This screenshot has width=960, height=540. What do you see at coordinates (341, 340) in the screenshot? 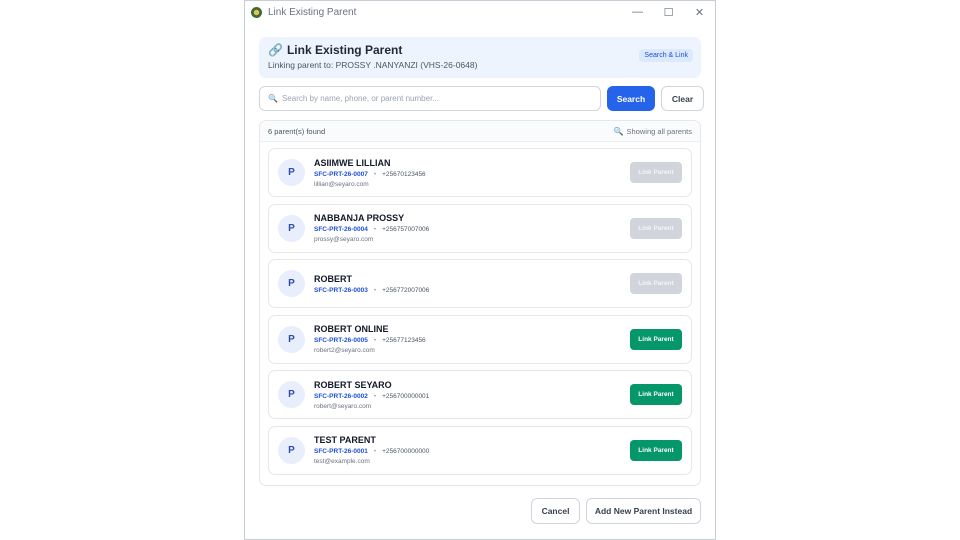
I see `parent-number: SFC-PRT-26-0005` at bounding box center [341, 340].